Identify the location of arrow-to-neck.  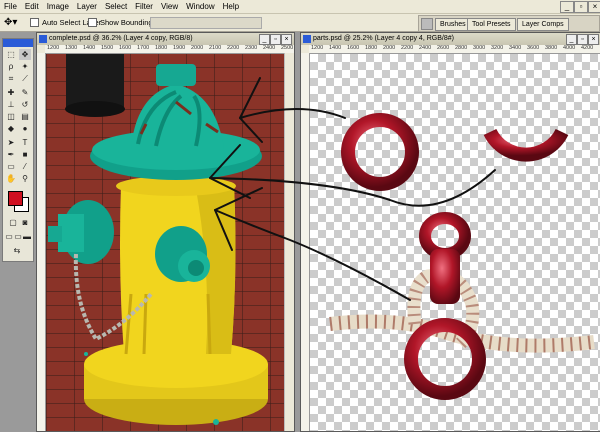
(352, 188).